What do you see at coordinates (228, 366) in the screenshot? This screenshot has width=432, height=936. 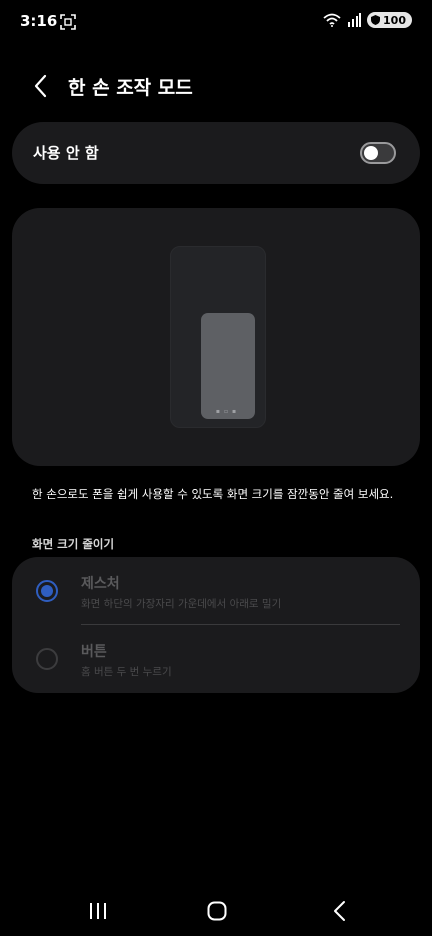 I see `shrunk-screen-illustration: ▪▫▪` at bounding box center [228, 366].